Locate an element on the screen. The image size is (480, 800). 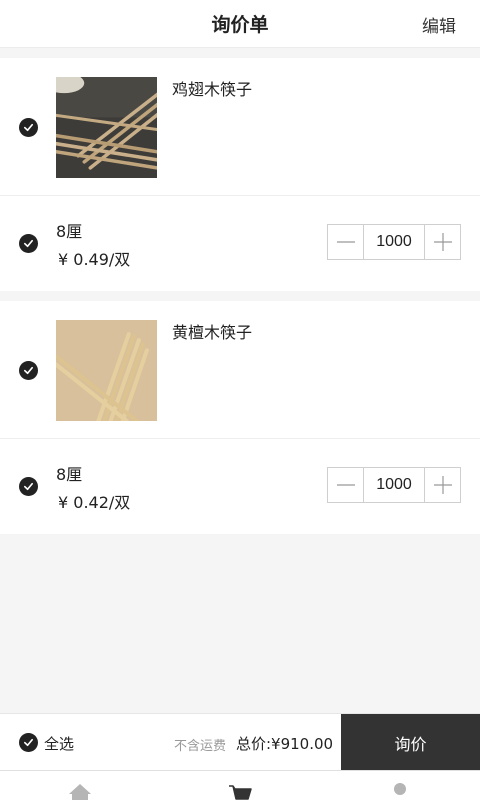
navigation-header: 询价单 编辑 is located at coordinates (240, 24).